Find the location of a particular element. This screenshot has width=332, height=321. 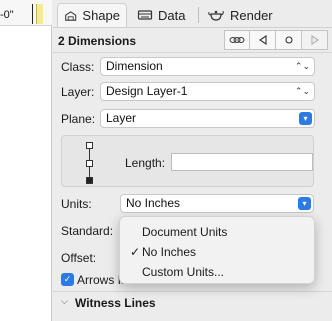

class-value: Dimension is located at coordinates (134, 66).